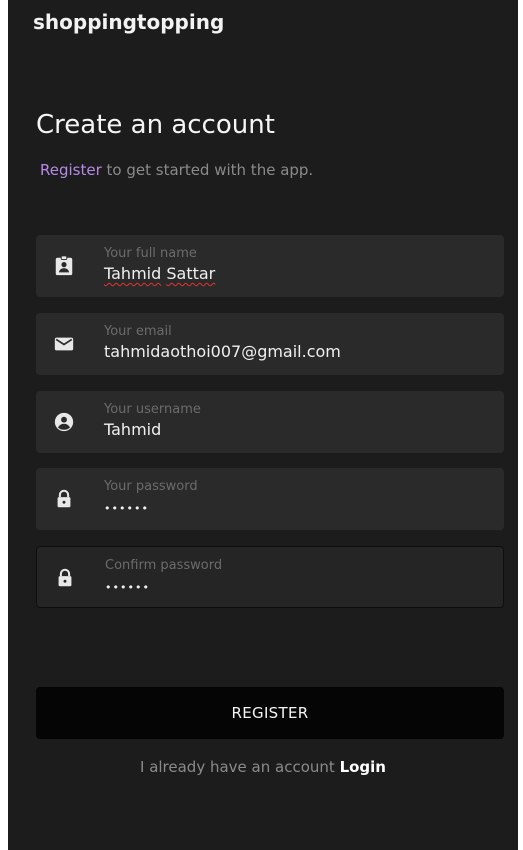  Describe the element at coordinates (294, 508) in the screenshot. I see `password-input: ••••••` at that location.